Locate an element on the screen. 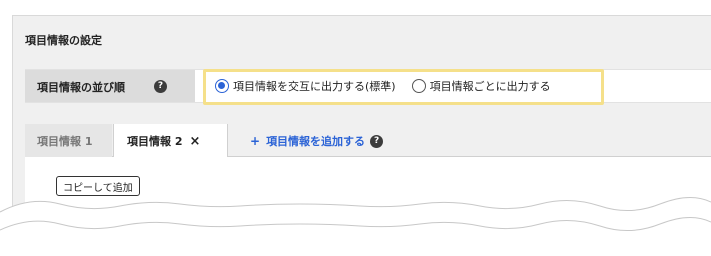 This screenshot has height=256, width=711. add-item-link: + 項目情報を追加する ? is located at coordinates (317, 141).